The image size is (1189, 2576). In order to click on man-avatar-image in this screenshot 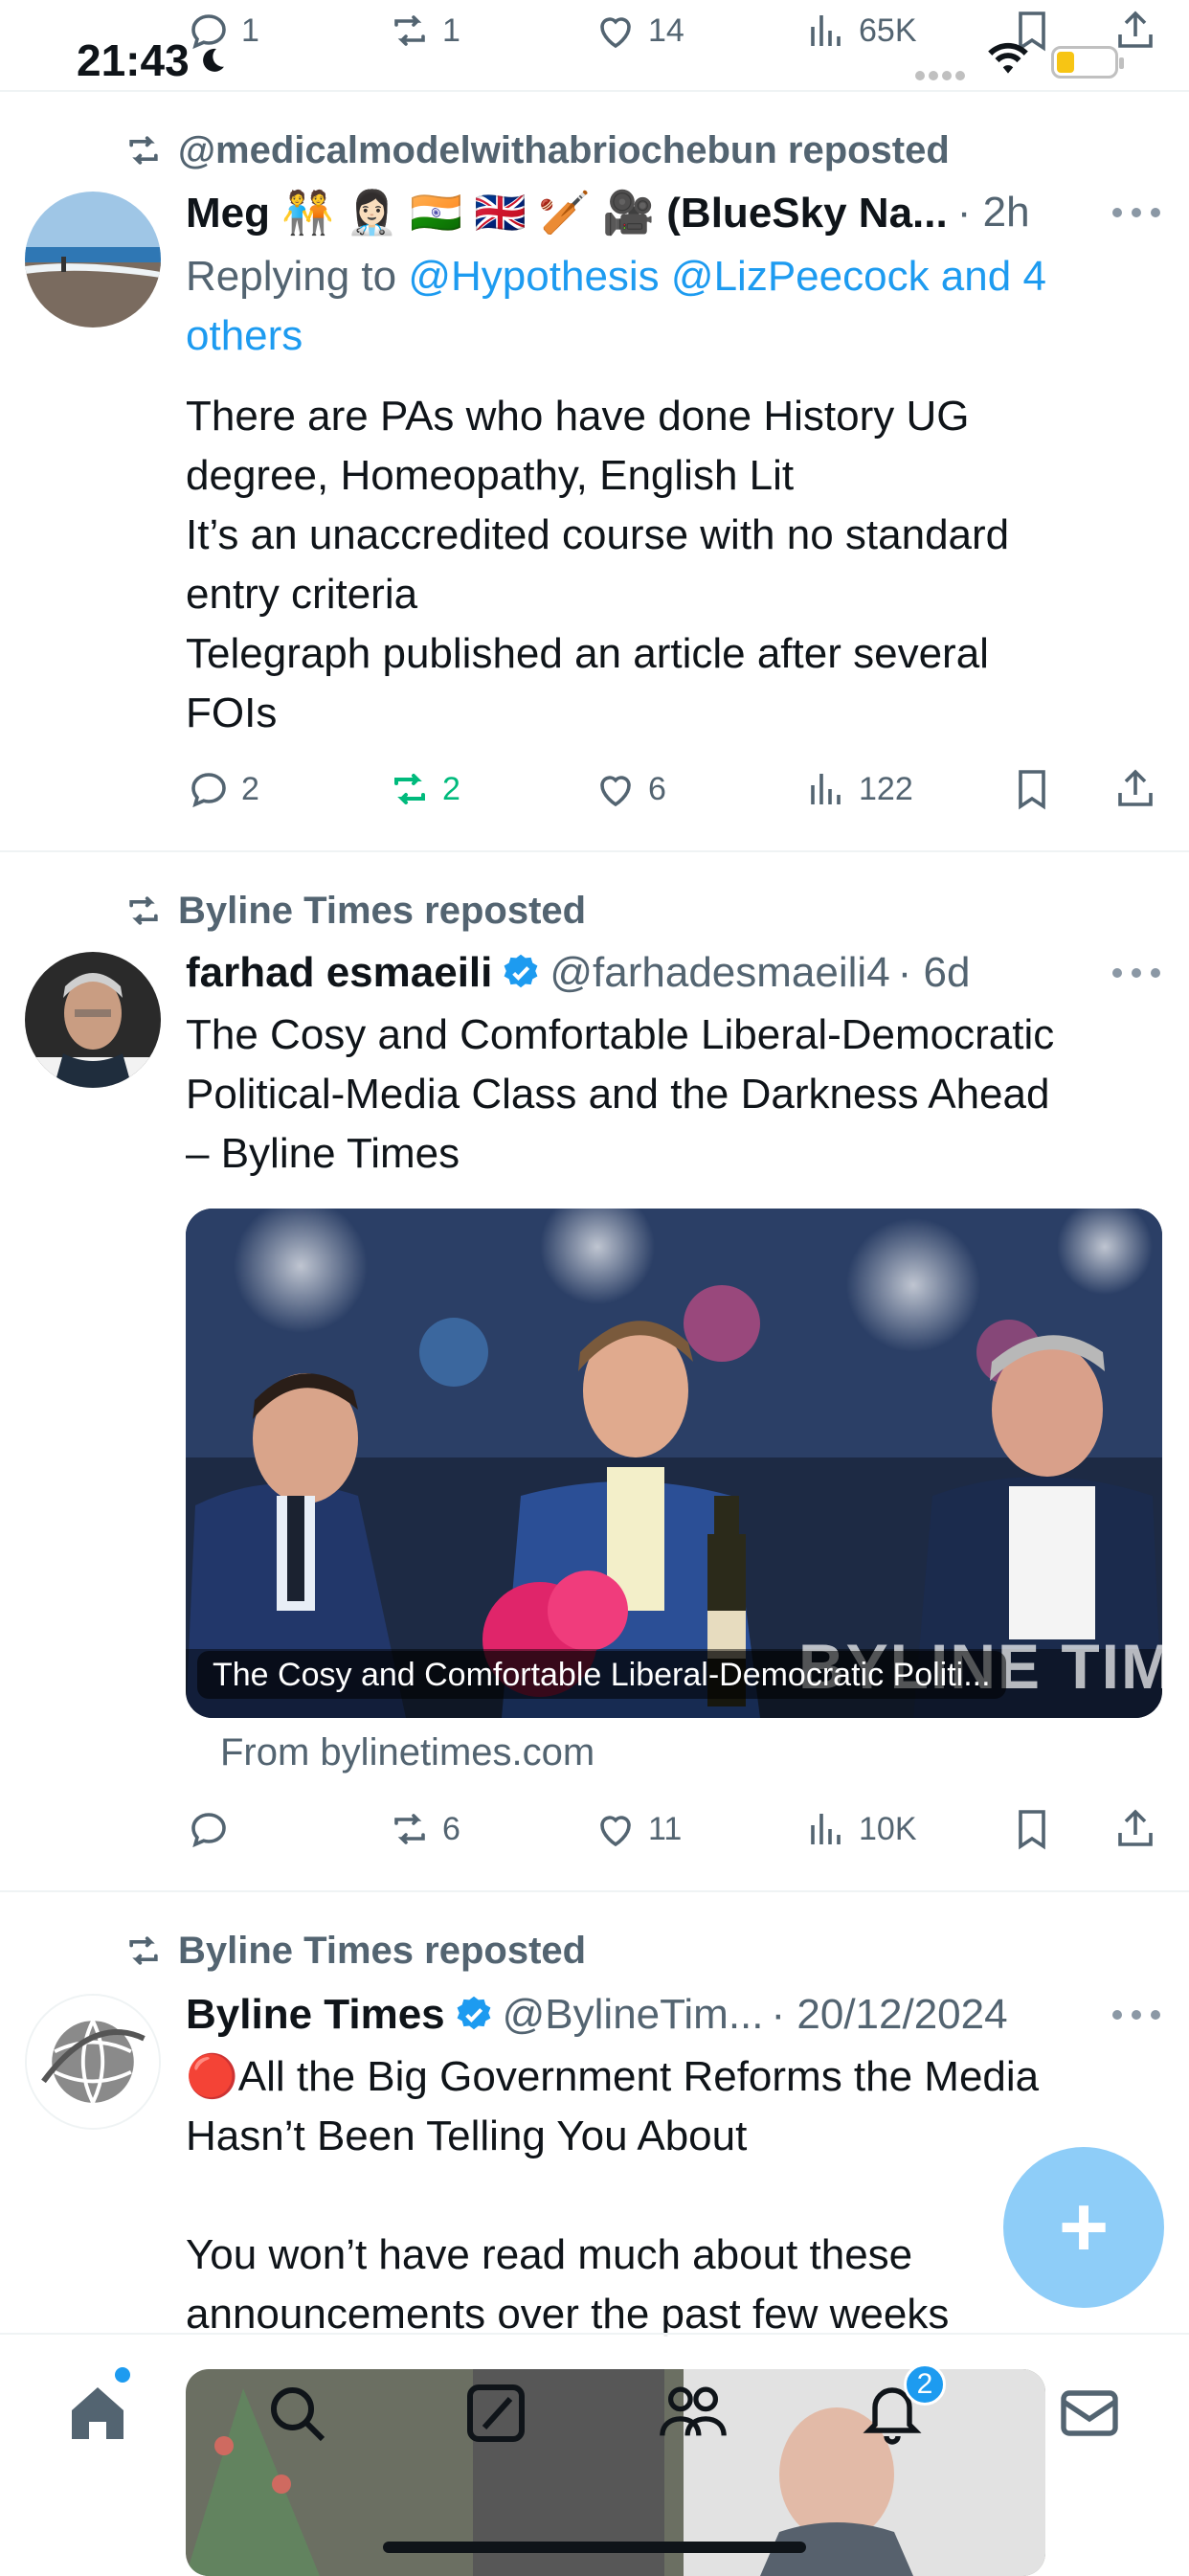, I will do `click(93, 1020)`.